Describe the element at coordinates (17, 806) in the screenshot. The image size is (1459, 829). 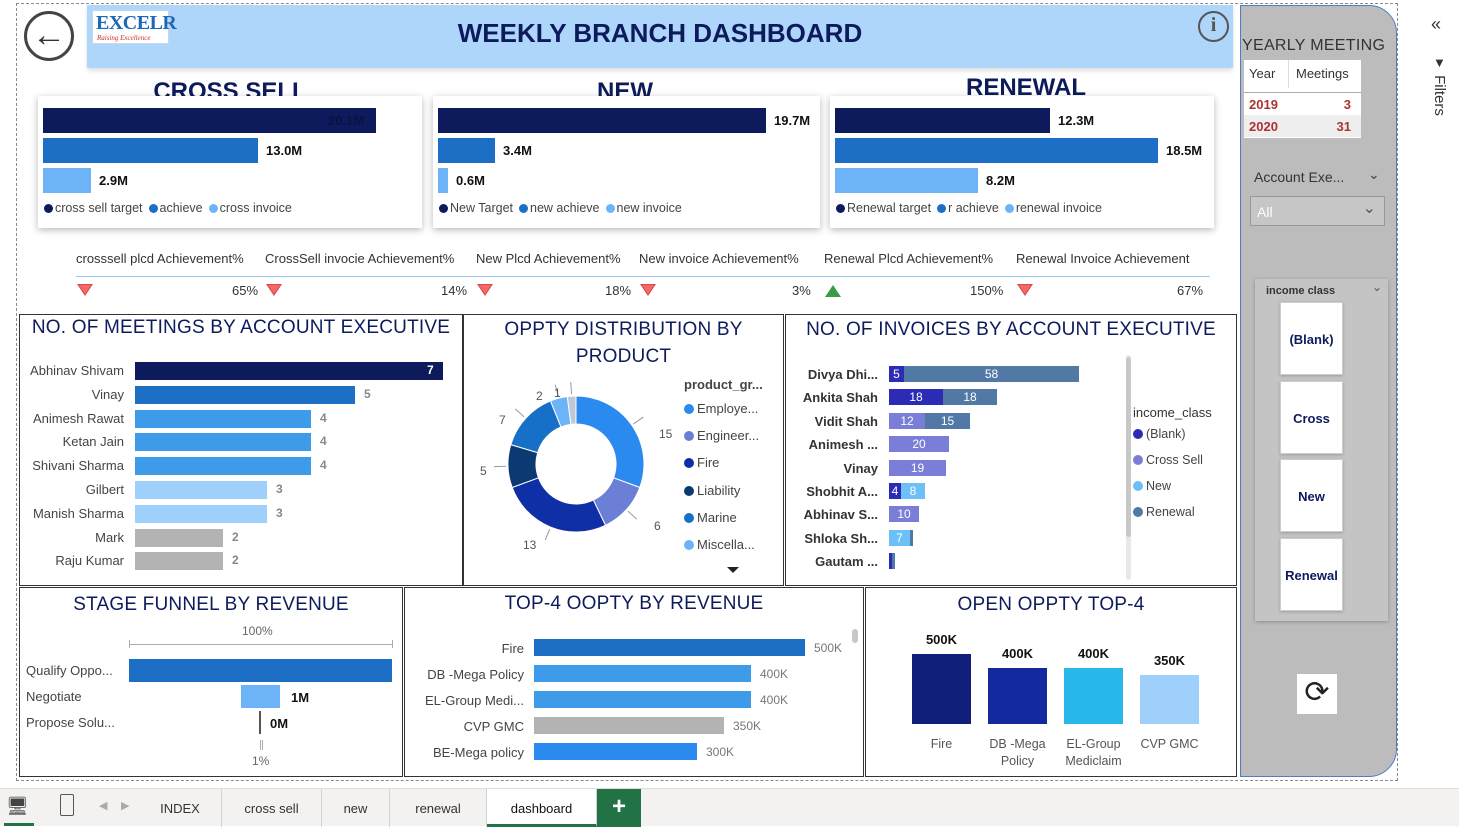
I see `desktop-layout-icon: 🖥` at that location.